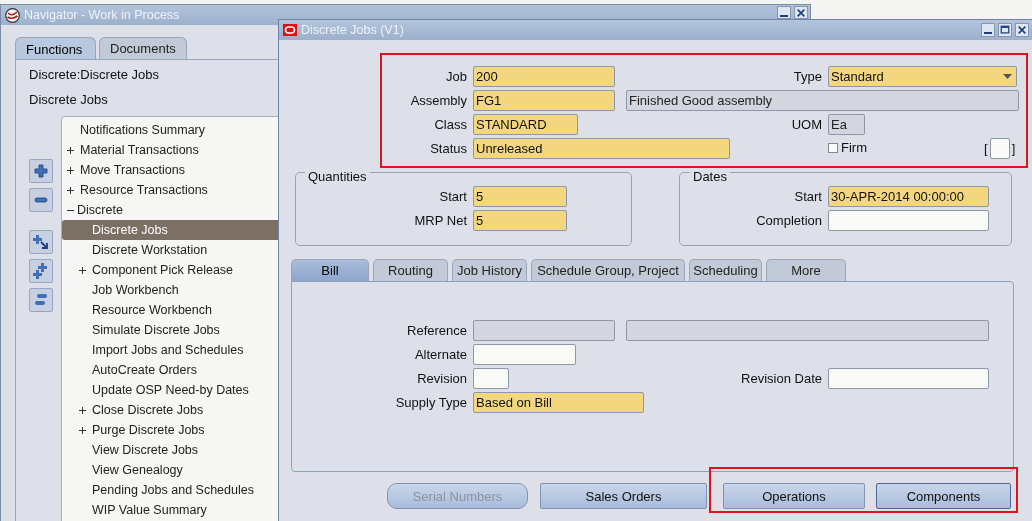 The image size is (1032, 521). Describe the element at coordinates (558, 402) in the screenshot. I see `text-field: Based on Bill` at that location.